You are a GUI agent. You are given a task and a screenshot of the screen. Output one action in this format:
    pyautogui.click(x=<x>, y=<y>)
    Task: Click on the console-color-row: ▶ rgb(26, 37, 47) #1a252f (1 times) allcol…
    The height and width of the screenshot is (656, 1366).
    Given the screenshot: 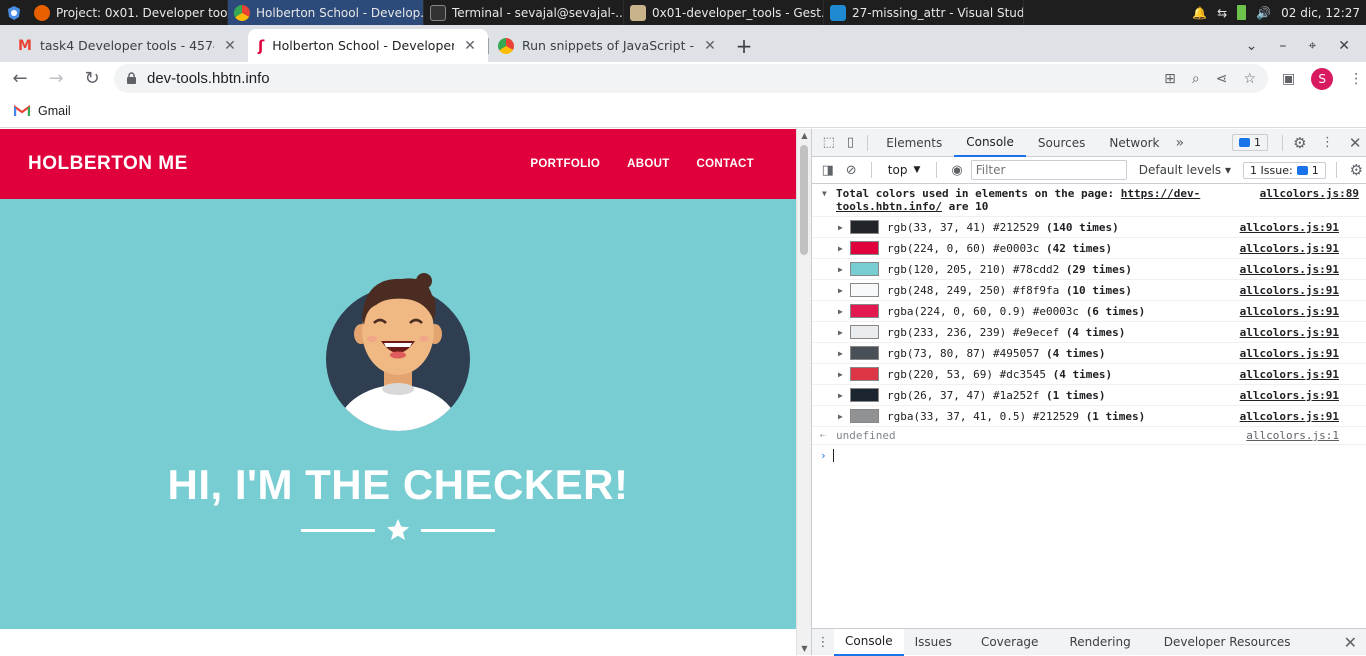 What is the action you would take?
    pyautogui.click(x=1089, y=395)
    